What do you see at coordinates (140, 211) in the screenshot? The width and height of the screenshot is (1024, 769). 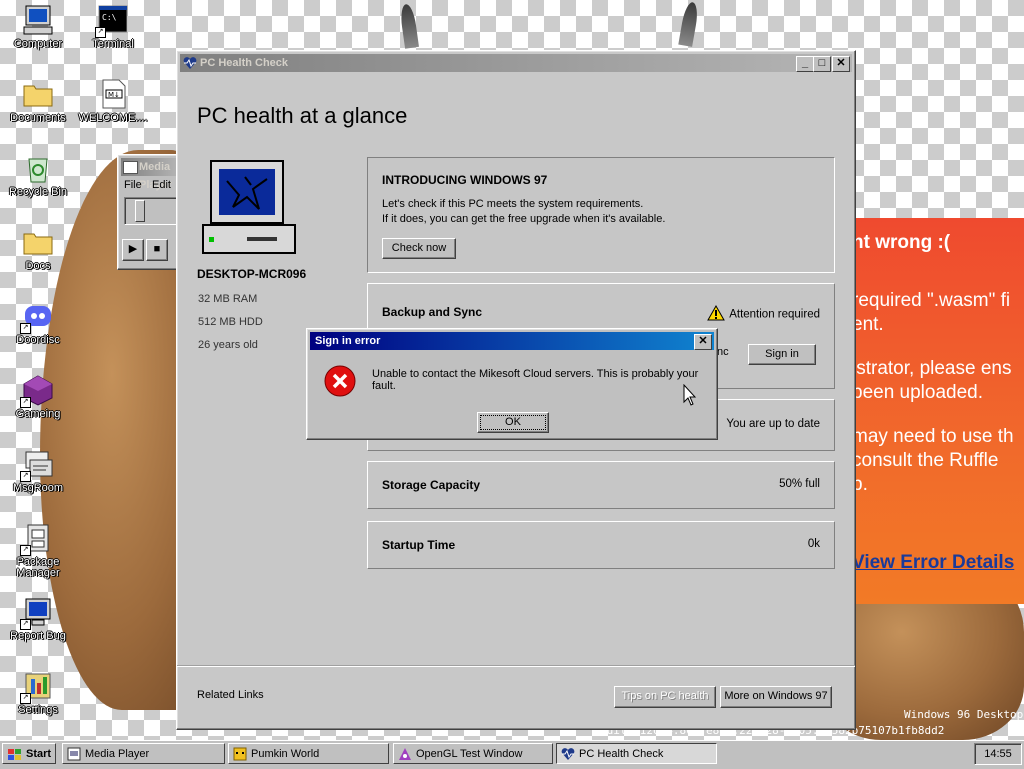 I see `media-seek-slider` at bounding box center [140, 211].